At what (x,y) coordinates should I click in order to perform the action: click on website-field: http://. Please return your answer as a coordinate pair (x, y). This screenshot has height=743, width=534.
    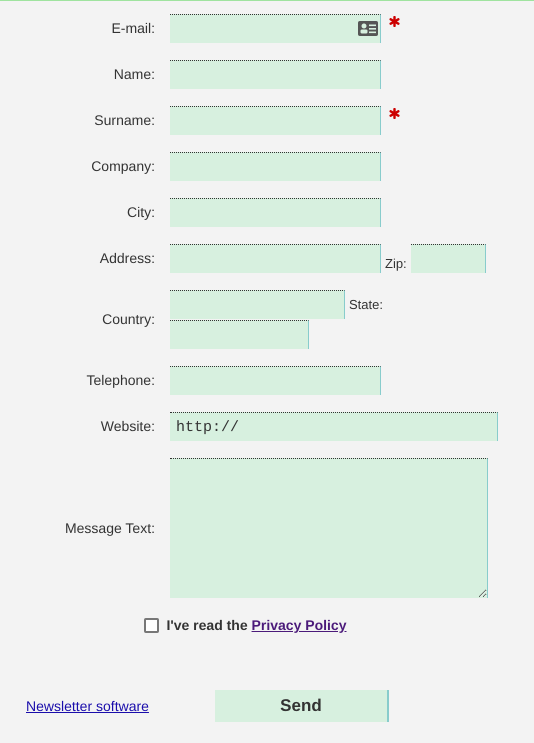
    Looking at the image, I should click on (334, 426).